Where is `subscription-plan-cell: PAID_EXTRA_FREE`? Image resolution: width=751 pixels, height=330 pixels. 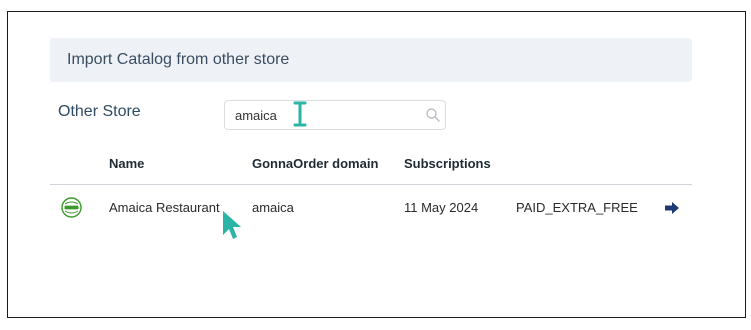 subscription-plan-cell: PAID_EXTRA_FREE is located at coordinates (577, 207).